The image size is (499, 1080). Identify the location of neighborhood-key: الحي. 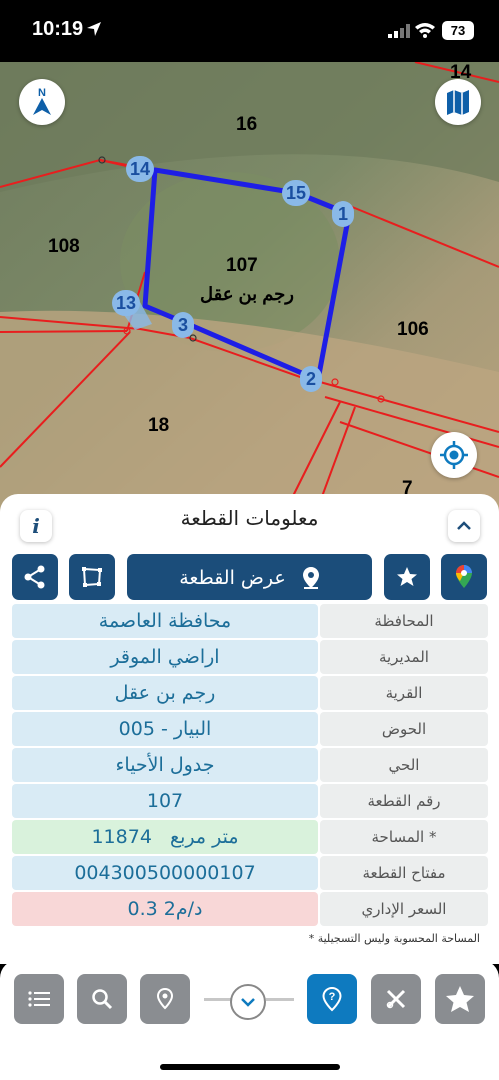
(404, 765).